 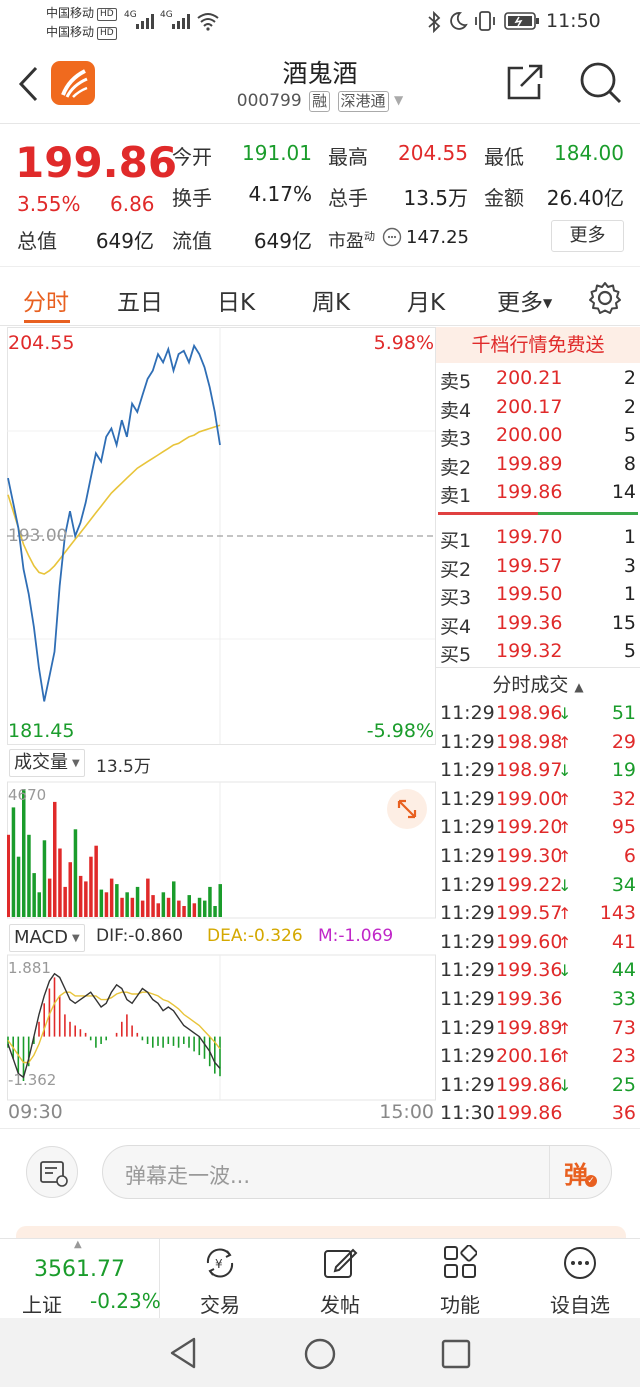 What do you see at coordinates (46, 300) in the screenshot?
I see `tab-intraday: 分时` at bounding box center [46, 300].